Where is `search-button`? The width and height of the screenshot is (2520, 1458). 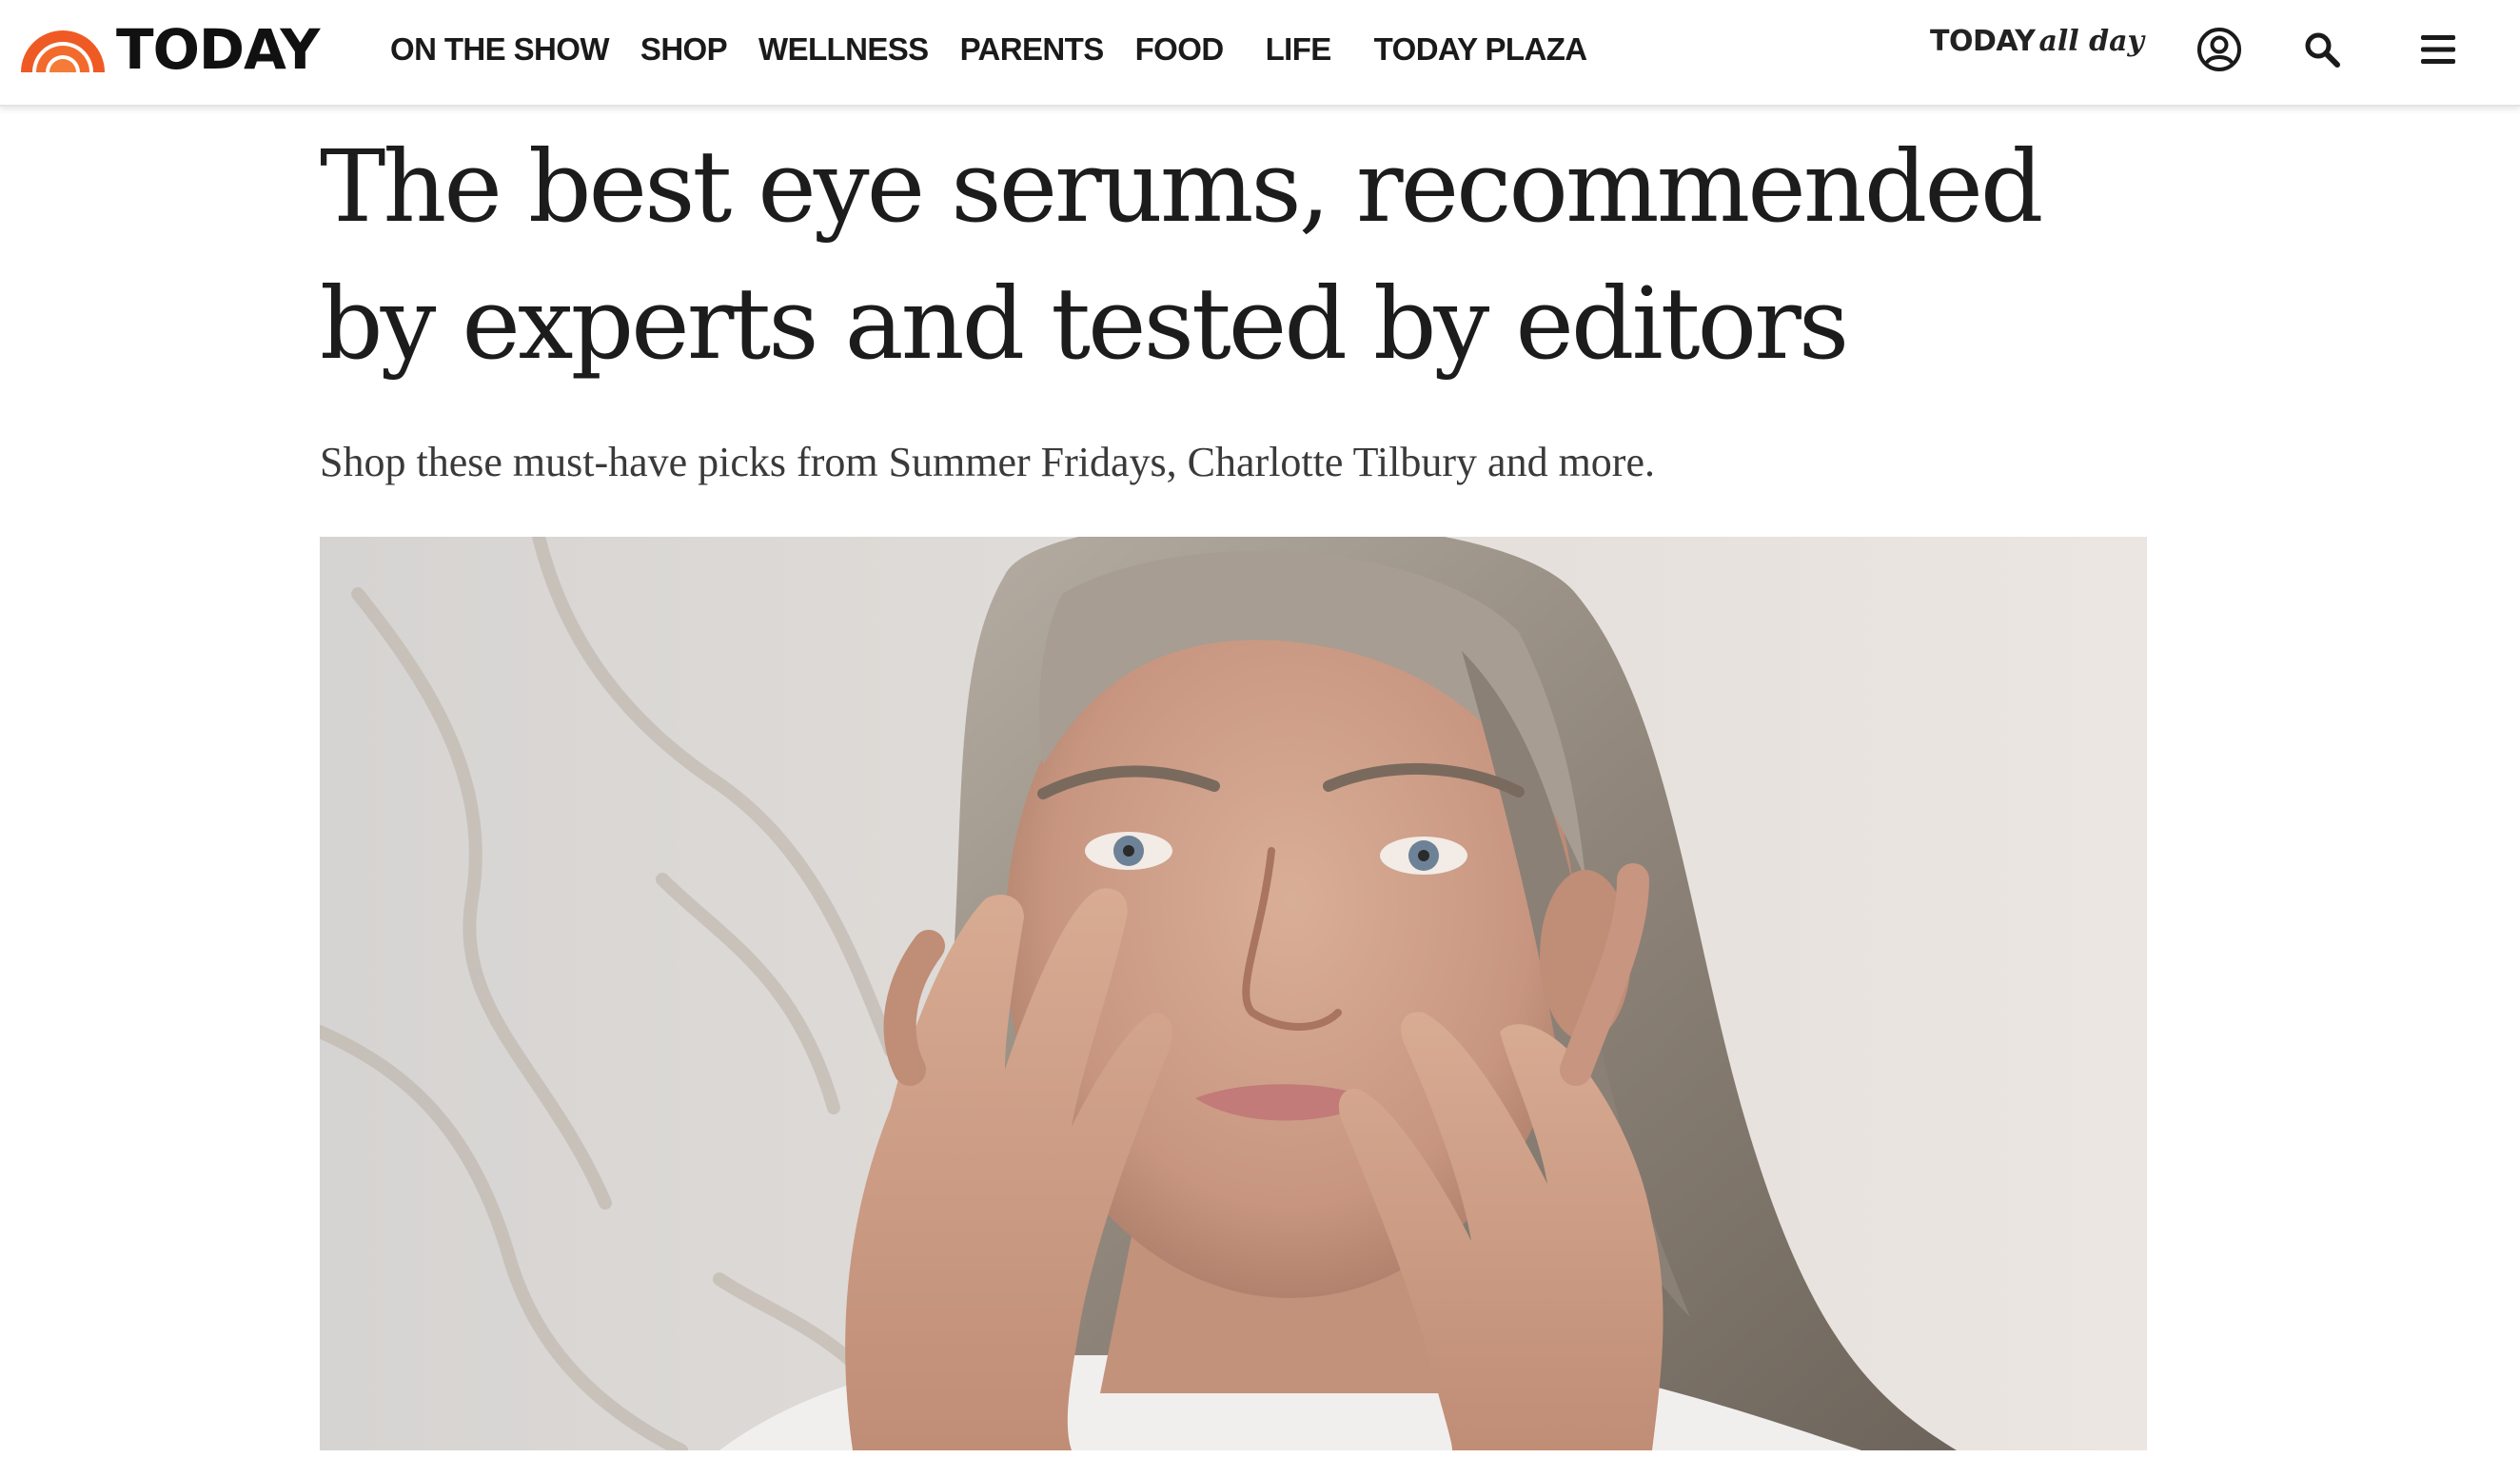
search-button is located at coordinates (2322, 49).